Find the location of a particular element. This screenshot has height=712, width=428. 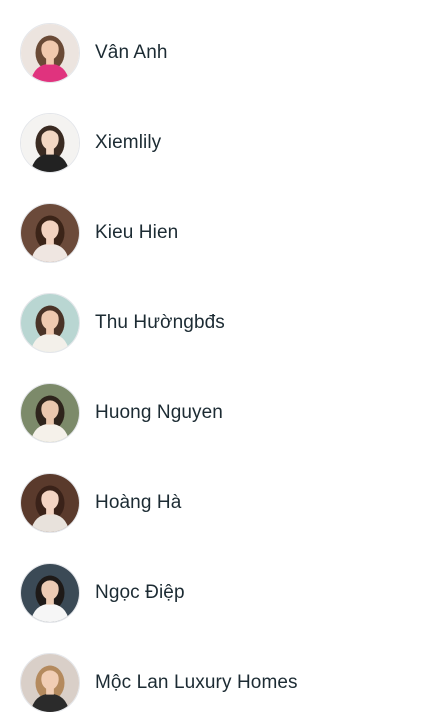

list-item: Thu Hườngbđs is located at coordinates (214, 323).